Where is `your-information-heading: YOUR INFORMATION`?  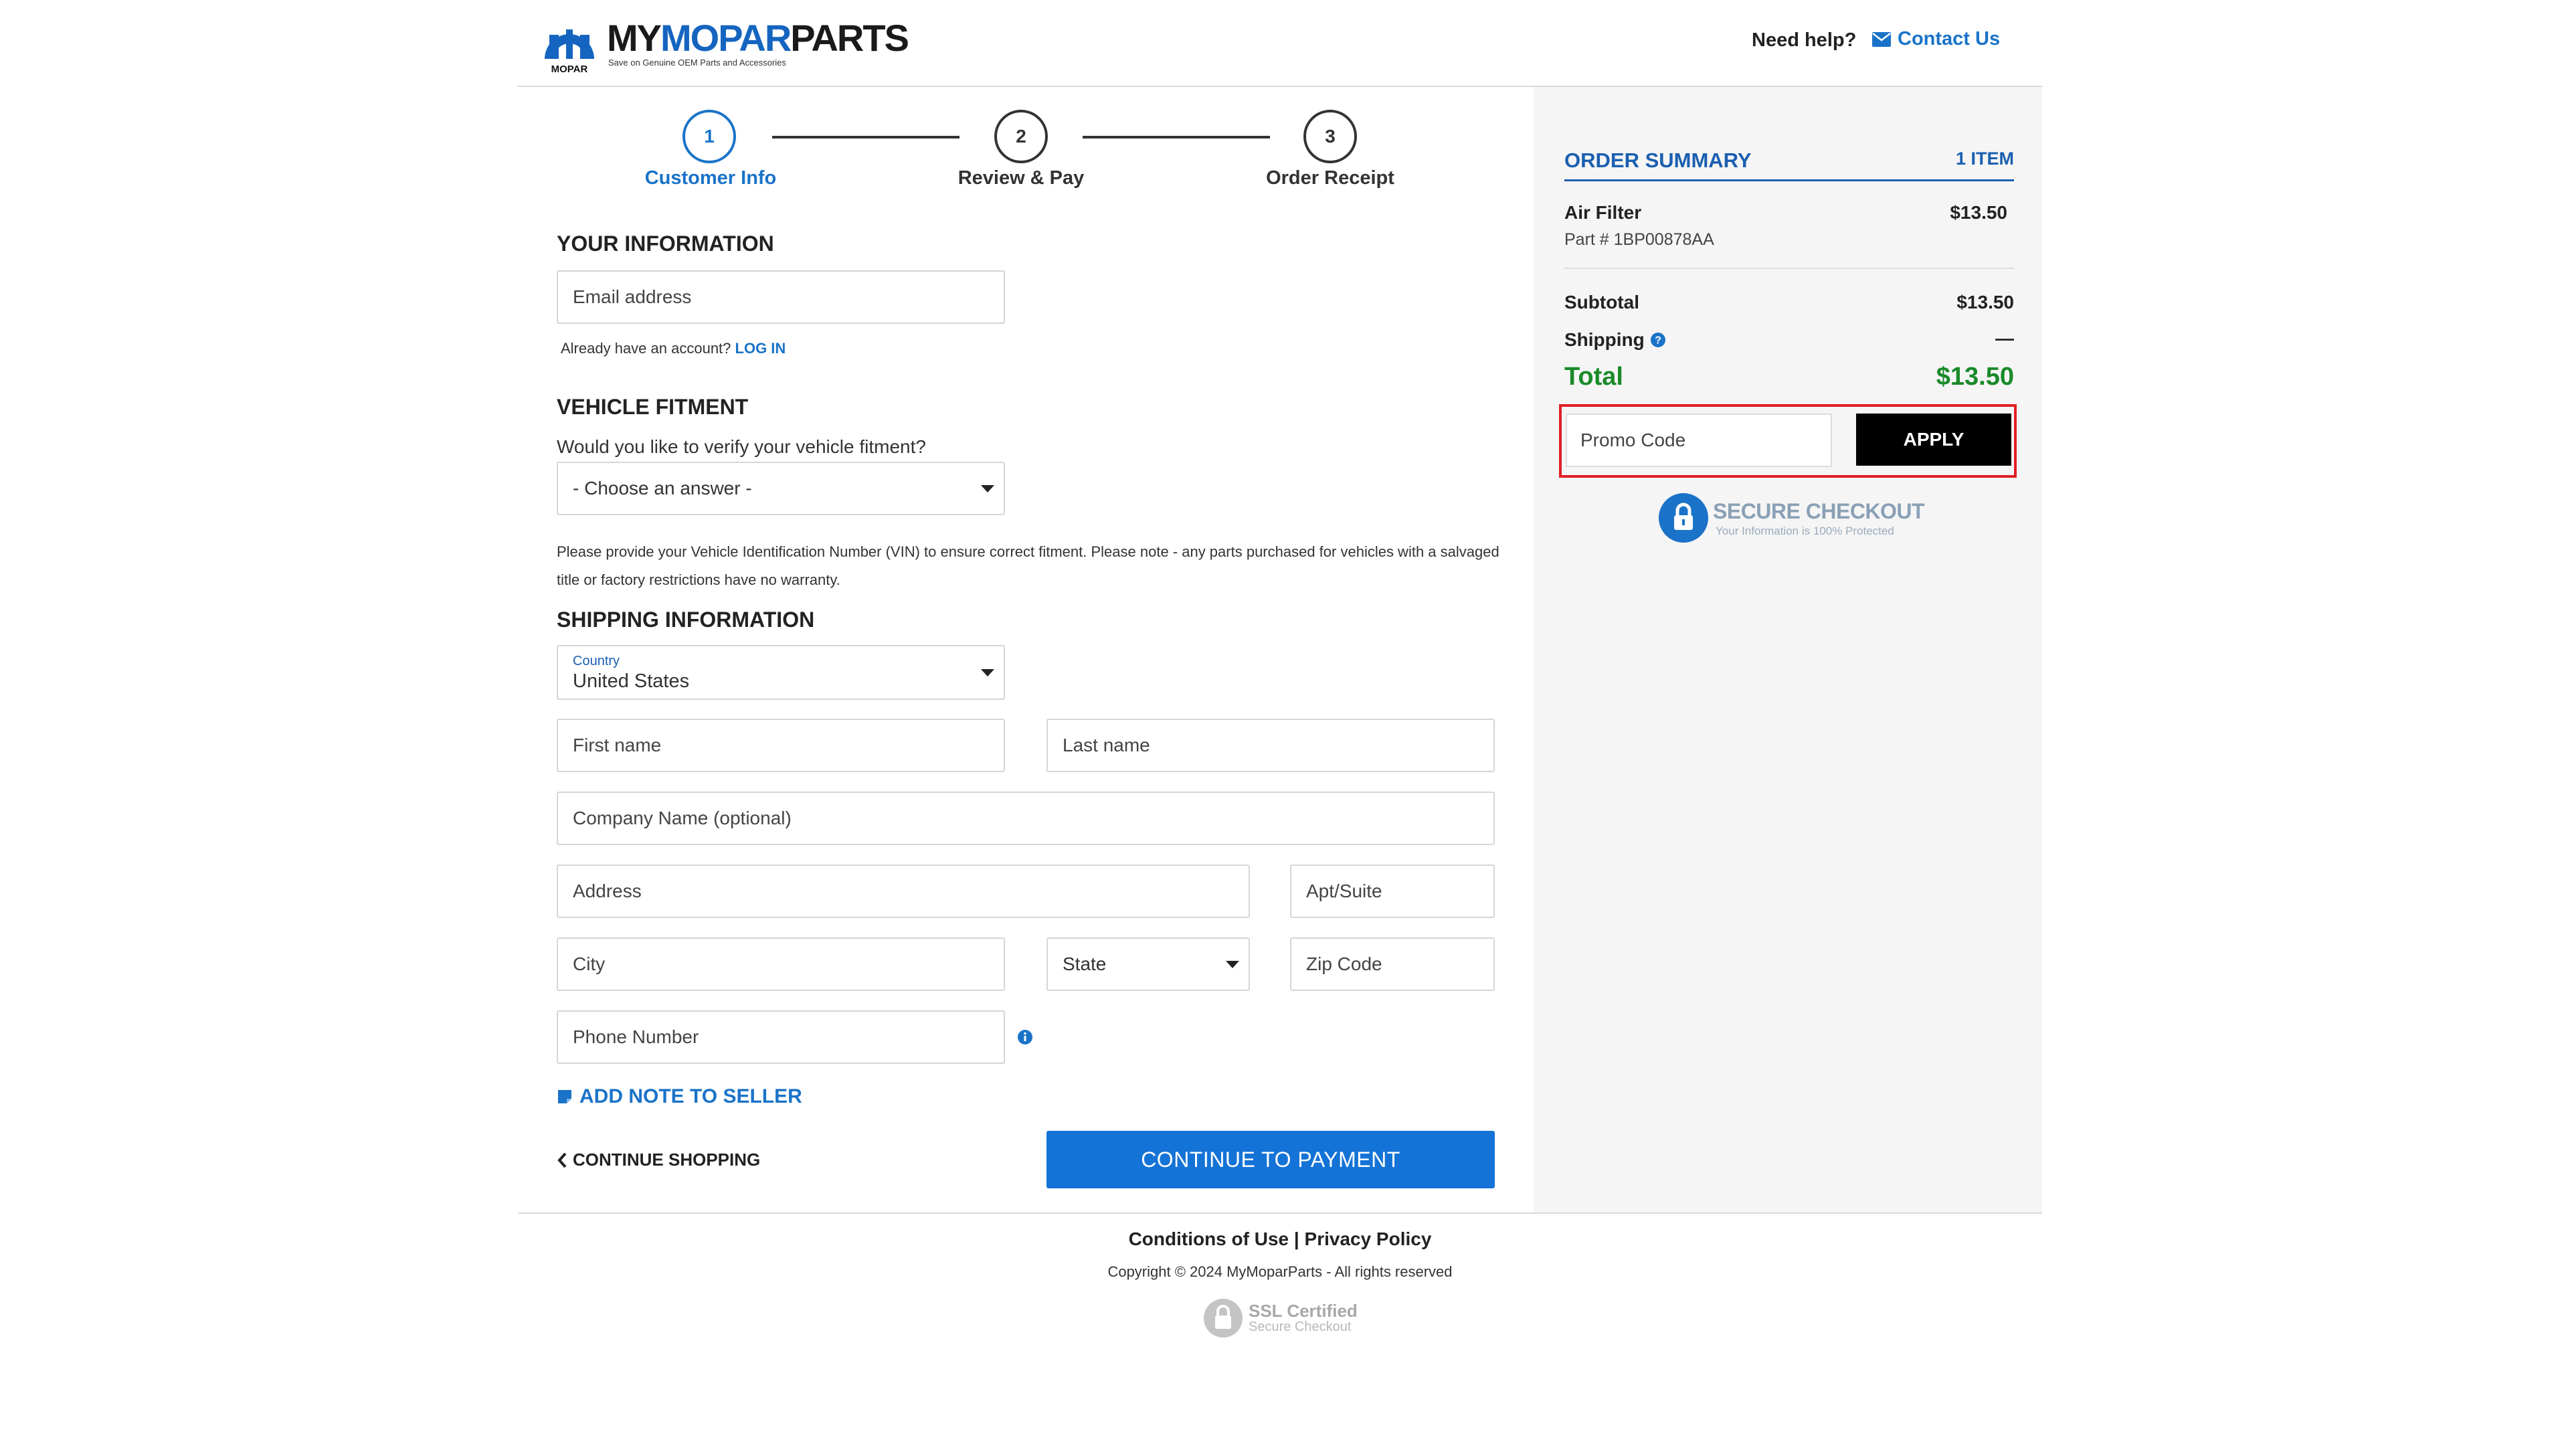 your-information-heading: YOUR INFORMATION is located at coordinates (665, 244).